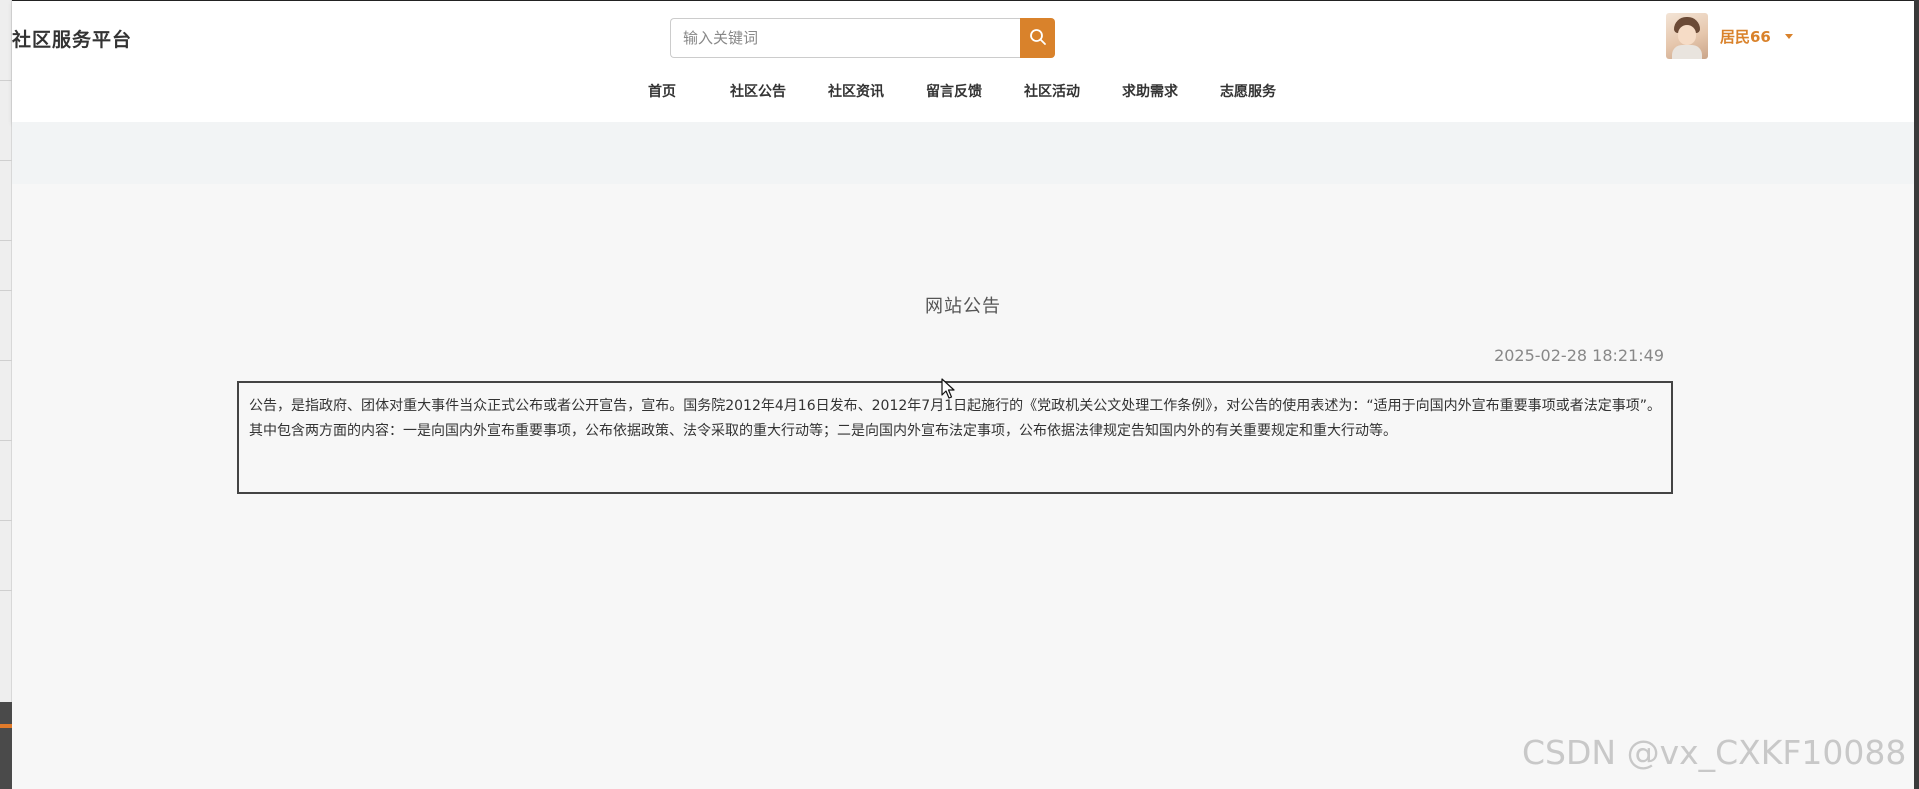  What do you see at coordinates (72, 40) in the screenshot?
I see `site-title: 社区服务平台` at bounding box center [72, 40].